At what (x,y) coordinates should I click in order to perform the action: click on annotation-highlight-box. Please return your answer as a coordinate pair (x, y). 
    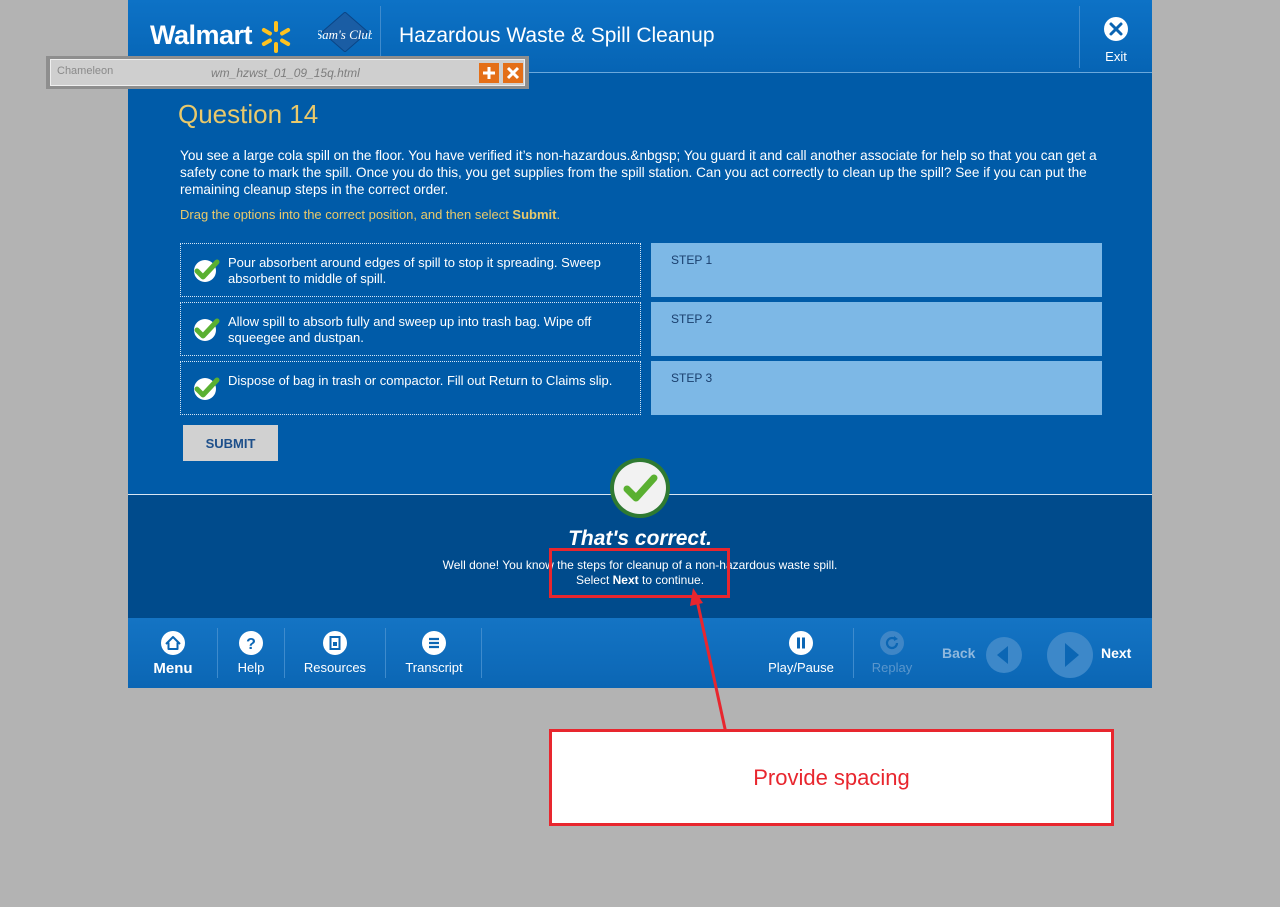
    Looking at the image, I should click on (639, 573).